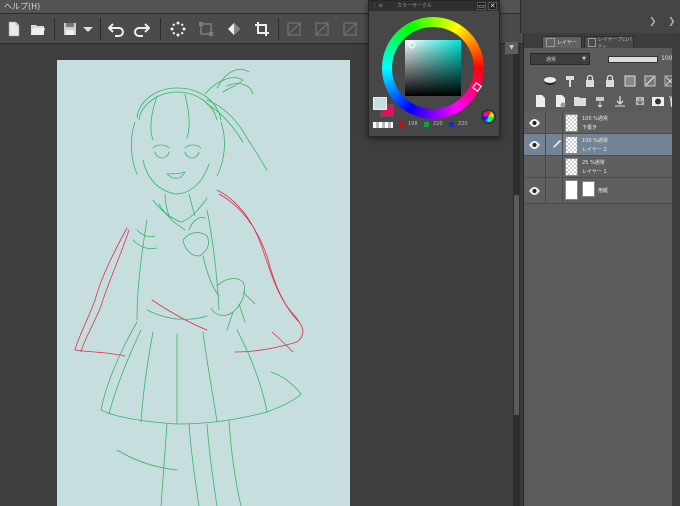  What do you see at coordinates (593, 163) in the screenshot?
I see `layer-opacity-blend: 25 %通常` at bounding box center [593, 163].